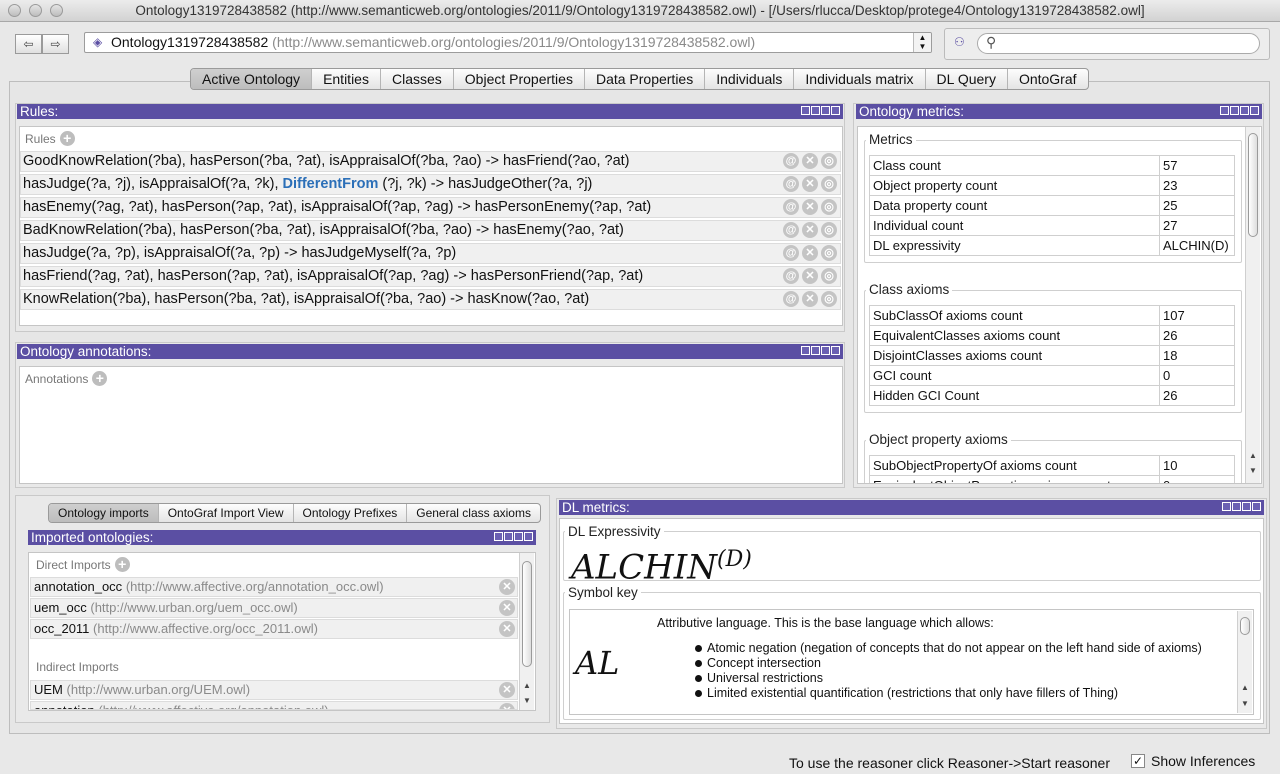  I want to click on symbol-key-scrollbar: ▲ ▼, so click(1244, 662).